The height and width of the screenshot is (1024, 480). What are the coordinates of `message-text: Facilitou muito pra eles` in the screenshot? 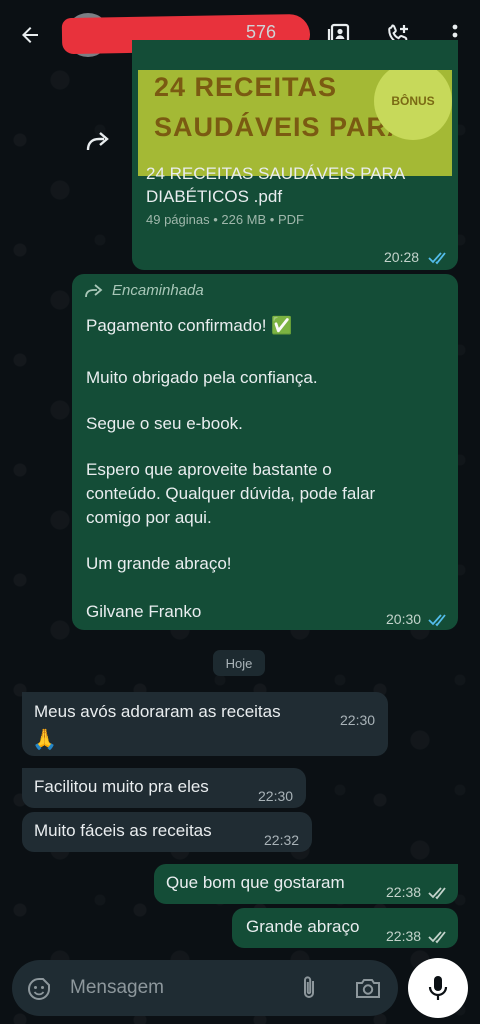 It's located at (121, 786).